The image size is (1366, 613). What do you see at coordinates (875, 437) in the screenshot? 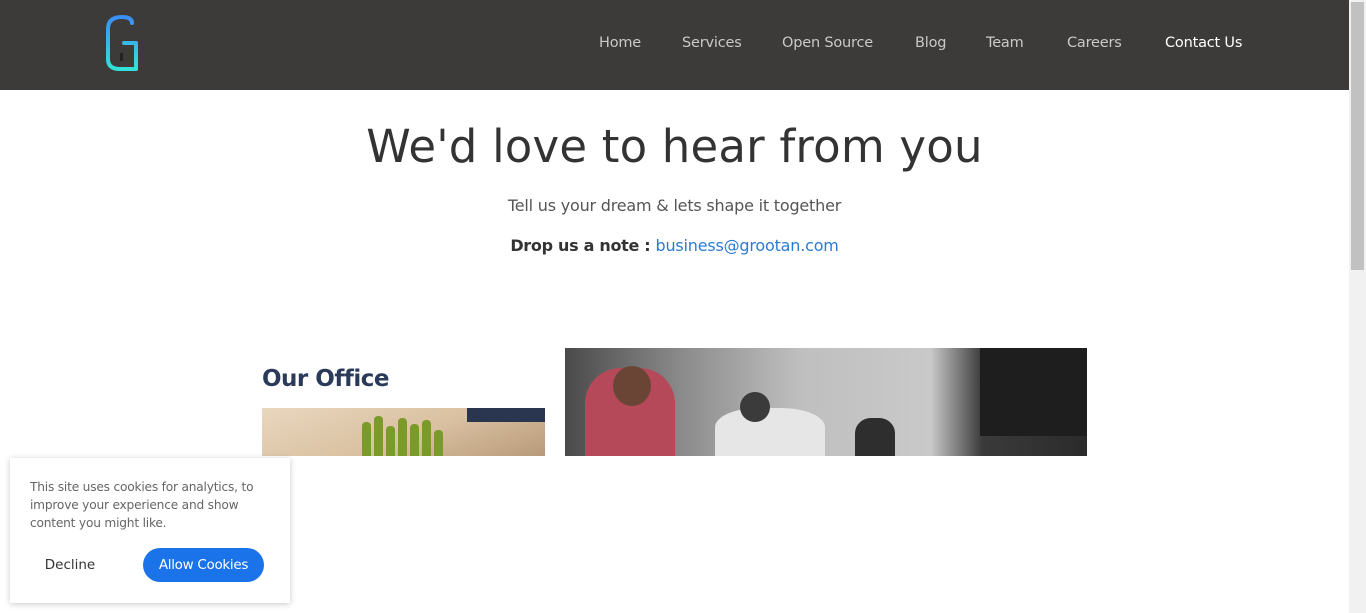
I see `chair` at bounding box center [875, 437].